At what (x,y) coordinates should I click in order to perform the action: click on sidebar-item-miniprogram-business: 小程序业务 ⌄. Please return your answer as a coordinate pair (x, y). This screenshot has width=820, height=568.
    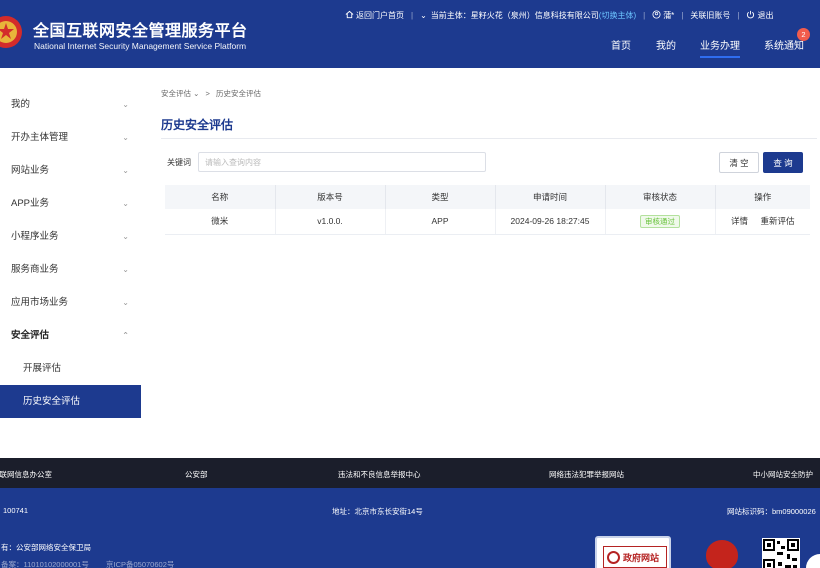
    Looking at the image, I should click on (70, 236).